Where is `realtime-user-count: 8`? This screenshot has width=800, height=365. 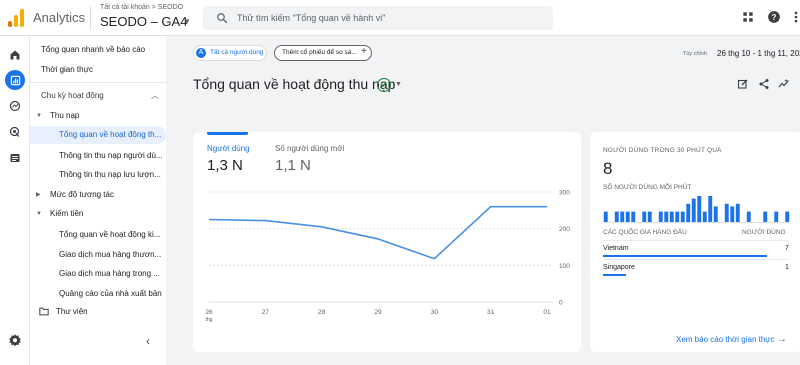
realtime-user-count: 8 is located at coordinates (608, 168).